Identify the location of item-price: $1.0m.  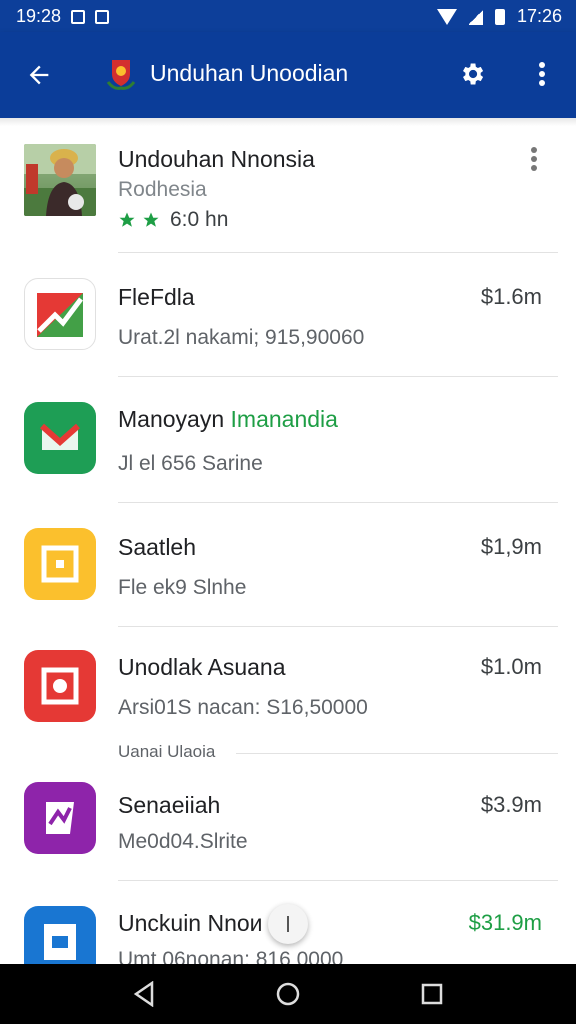
(511, 666).